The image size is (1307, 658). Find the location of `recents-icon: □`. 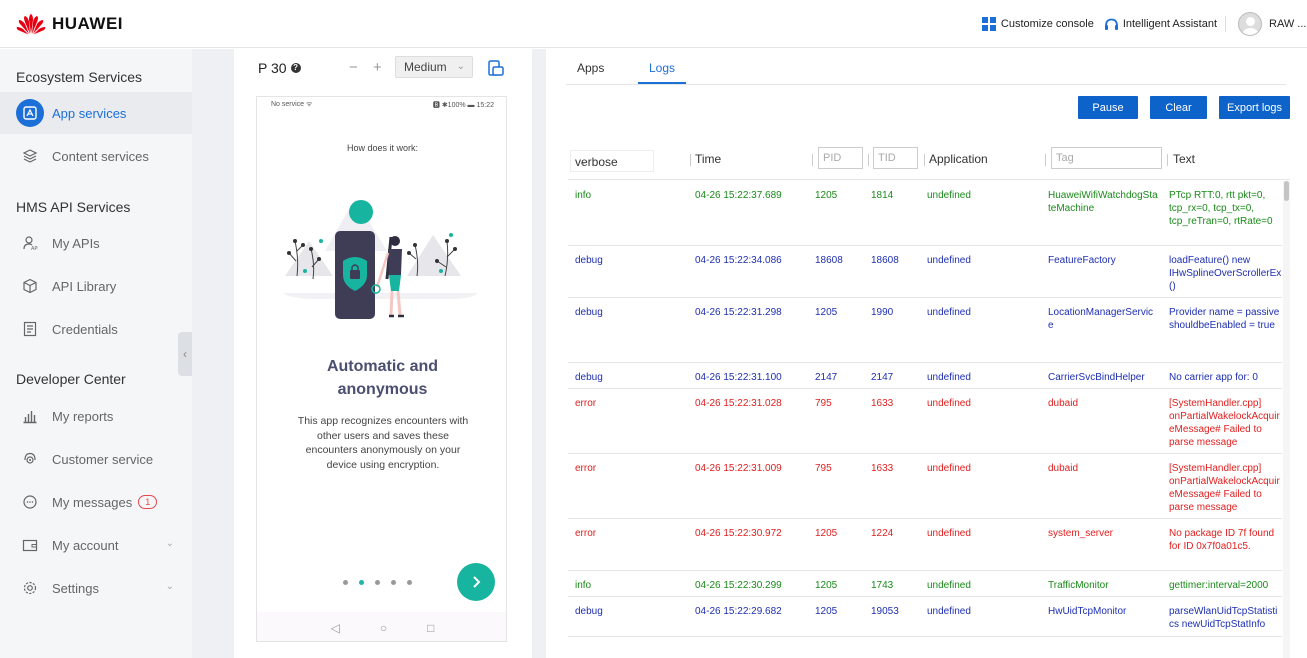

recents-icon: □ is located at coordinates (430, 628).